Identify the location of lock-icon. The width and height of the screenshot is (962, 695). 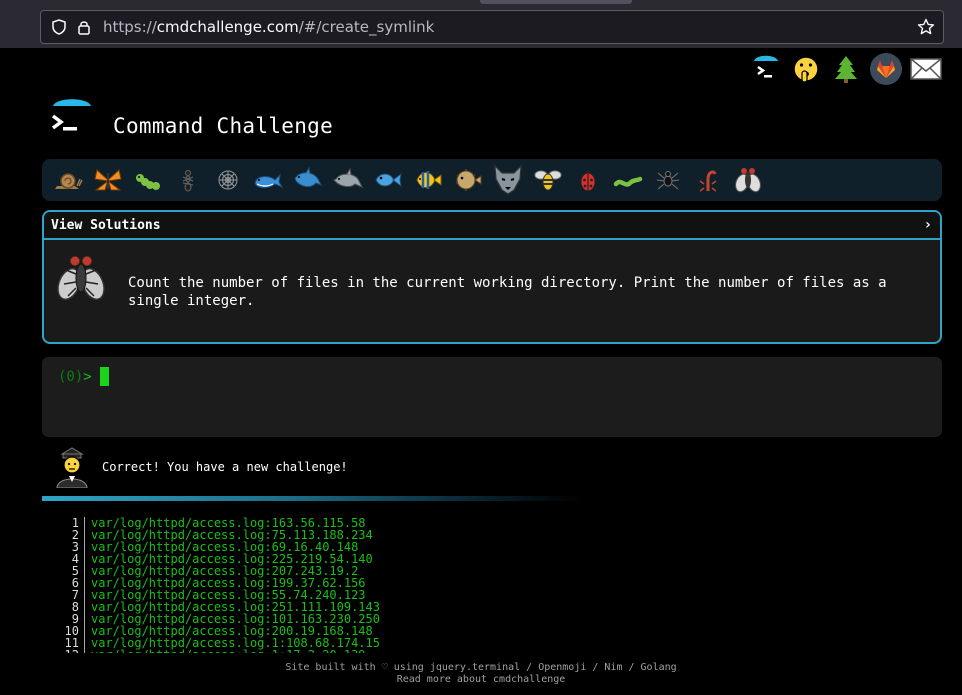
(84, 27).